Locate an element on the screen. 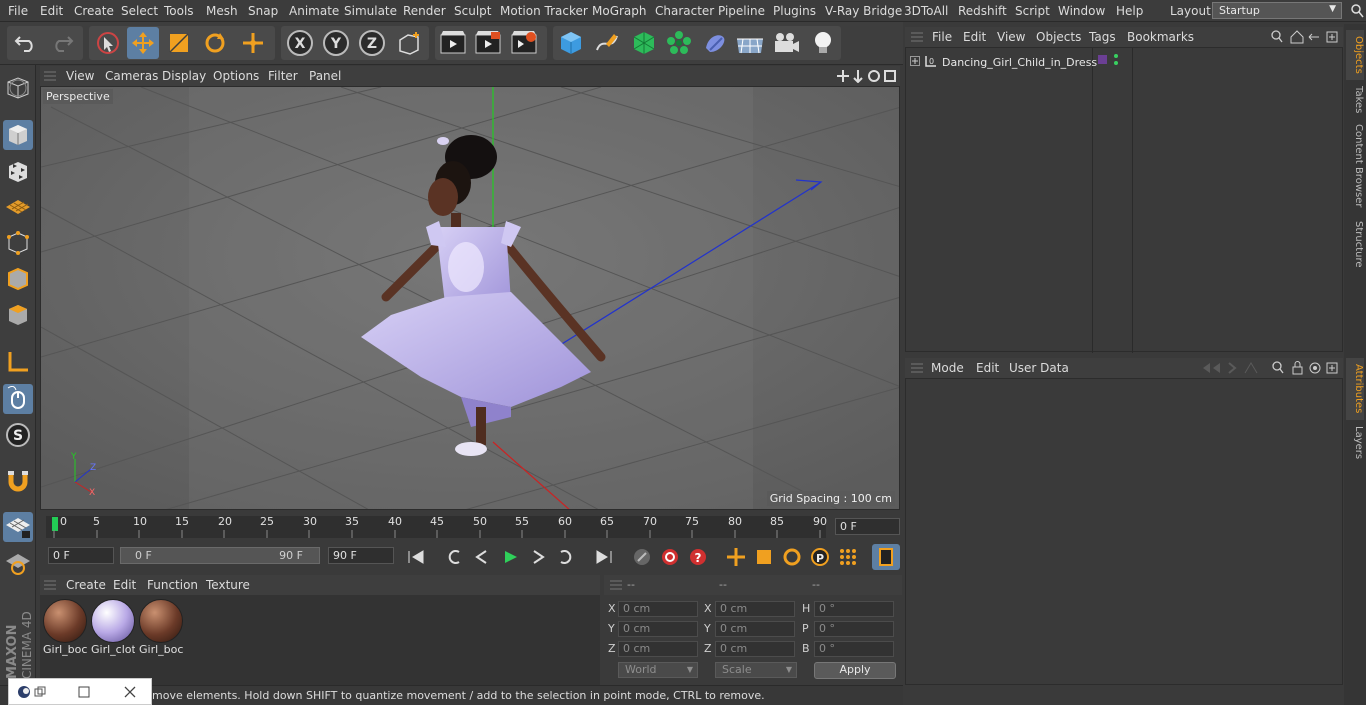 This screenshot has width=1366, height=705. menu-vray-bridge: V-Ray Bridge is located at coordinates (863, 11).